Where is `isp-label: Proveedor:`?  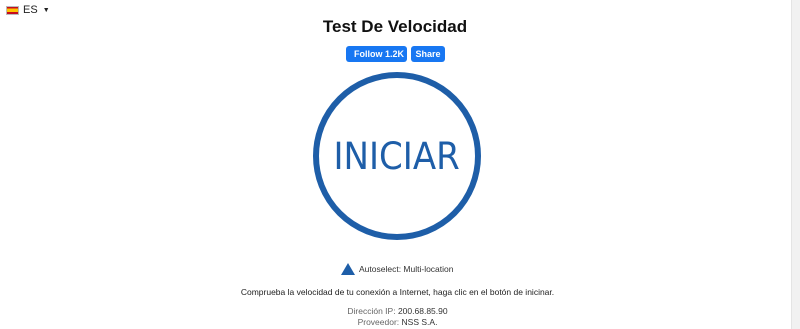 isp-label: Proveedor: is located at coordinates (378, 322).